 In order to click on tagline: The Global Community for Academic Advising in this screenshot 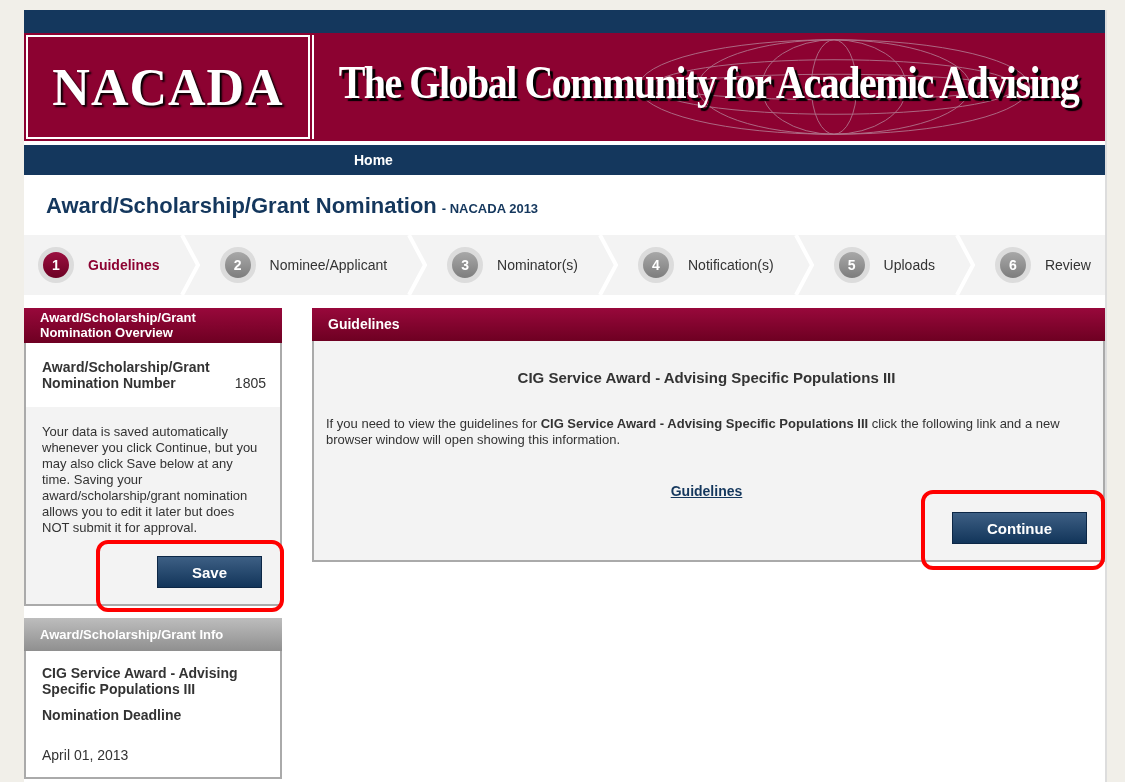, I will do `click(708, 82)`.